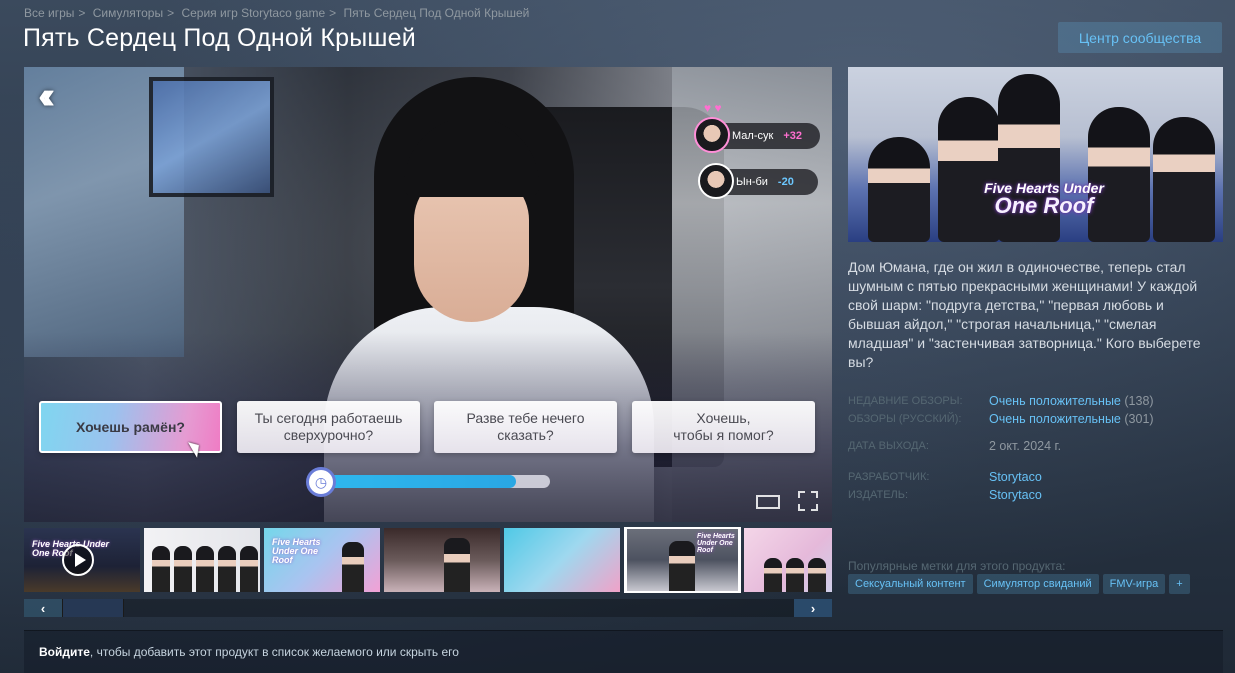  Describe the element at coordinates (1055, 419) in the screenshot. I see `all-reviews-summary: Очень положительные` at that location.